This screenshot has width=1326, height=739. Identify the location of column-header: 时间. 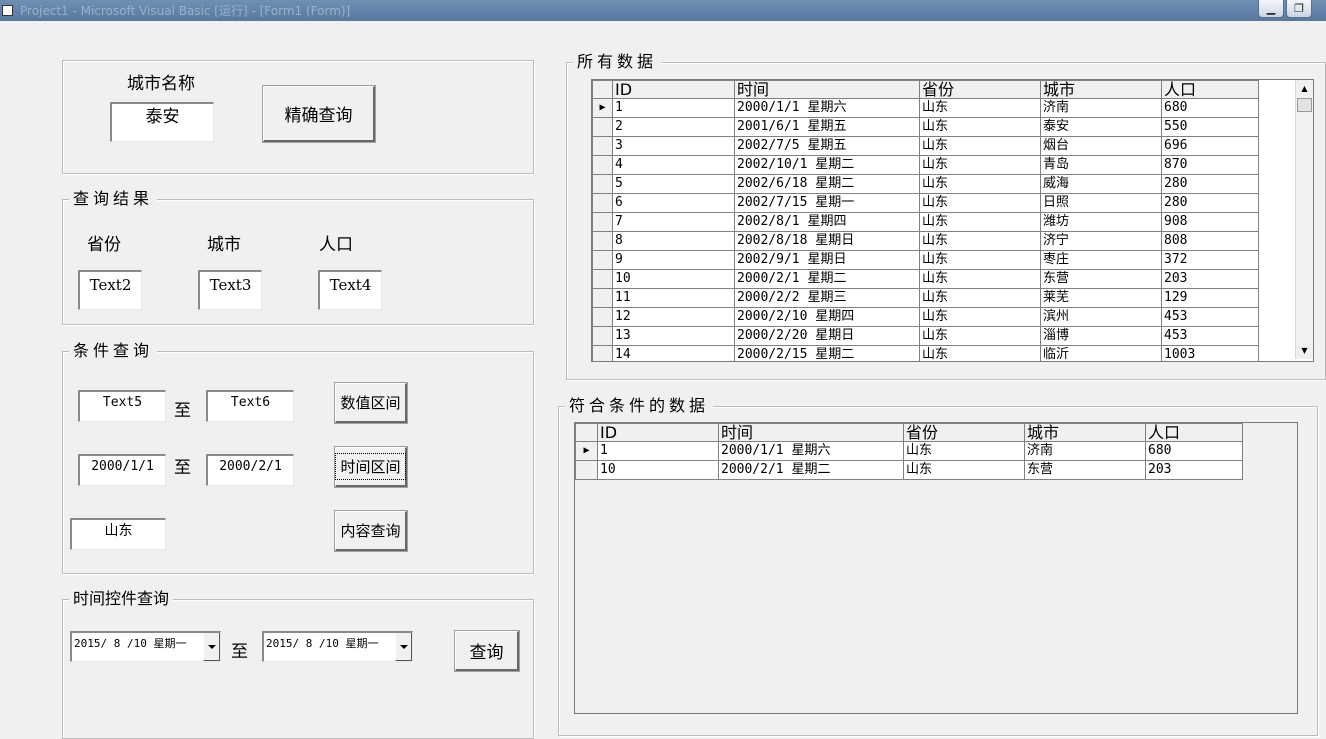
(811, 432).